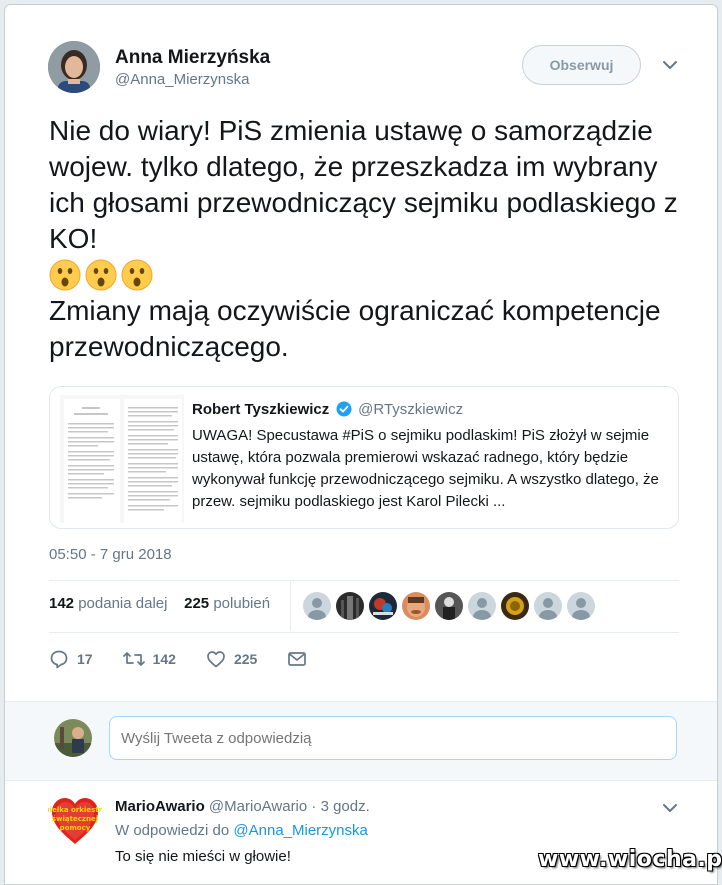 This screenshot has height=885, width=722. I want to click on author-avatar, so click(74, 67).